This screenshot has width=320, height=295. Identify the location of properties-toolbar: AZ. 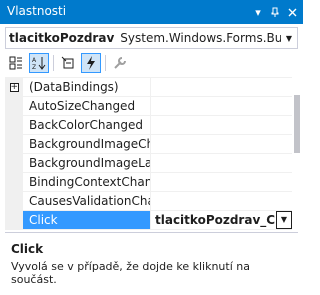
(151, 63).